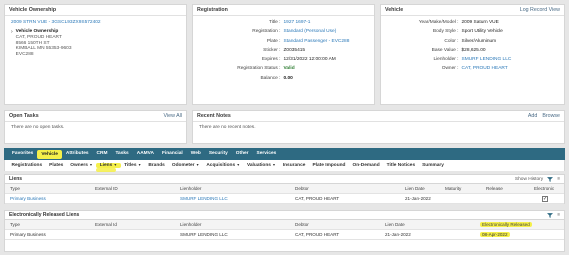 The image size is (569, 255). What do you see at coordinates (453, 188) in the screenshot?
I see `col-header: Maturity` at bounding box center [453, 188].